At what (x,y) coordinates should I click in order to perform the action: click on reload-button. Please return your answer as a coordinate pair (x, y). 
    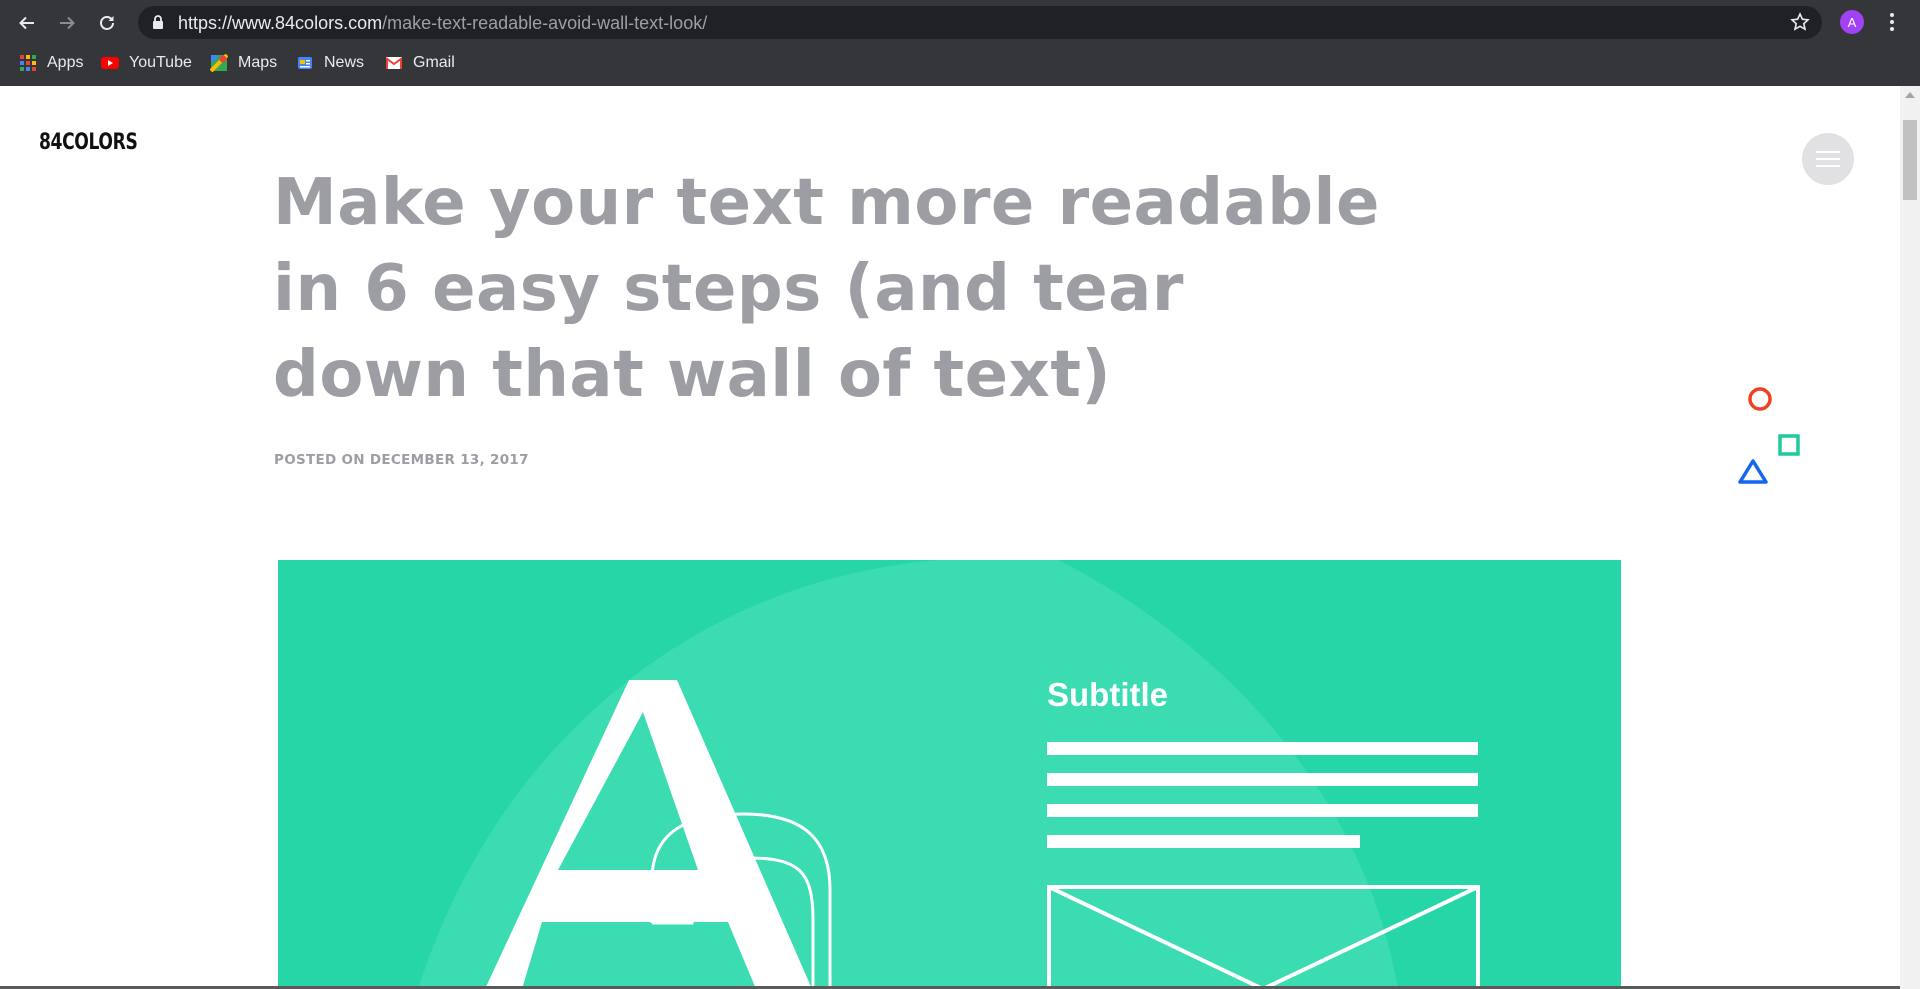
    Looking at the image, I should click on (107, 23).